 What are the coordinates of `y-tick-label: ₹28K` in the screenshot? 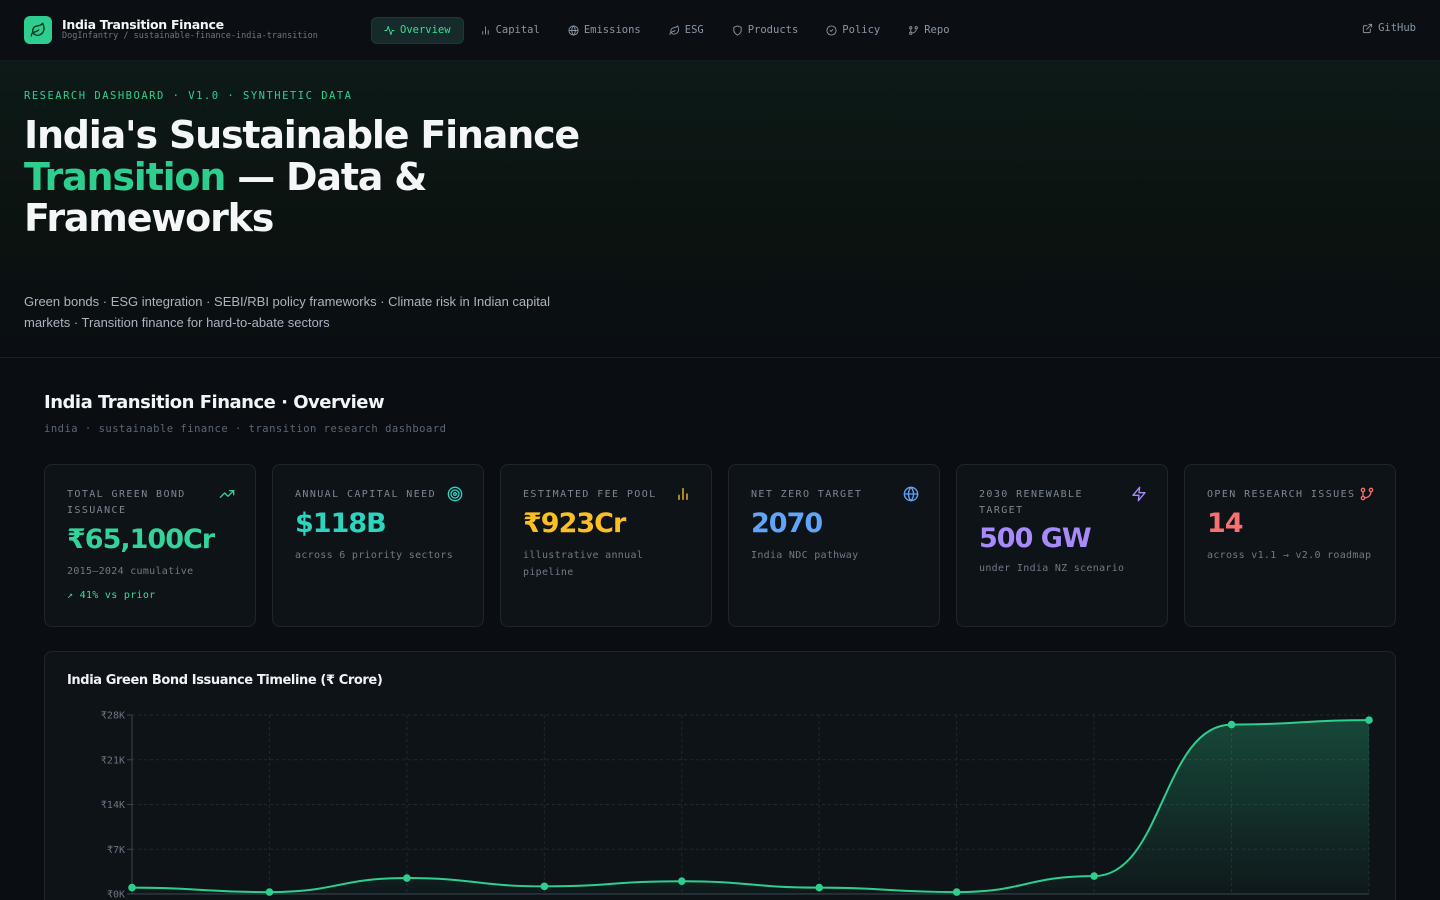 It's located at (113, 716).